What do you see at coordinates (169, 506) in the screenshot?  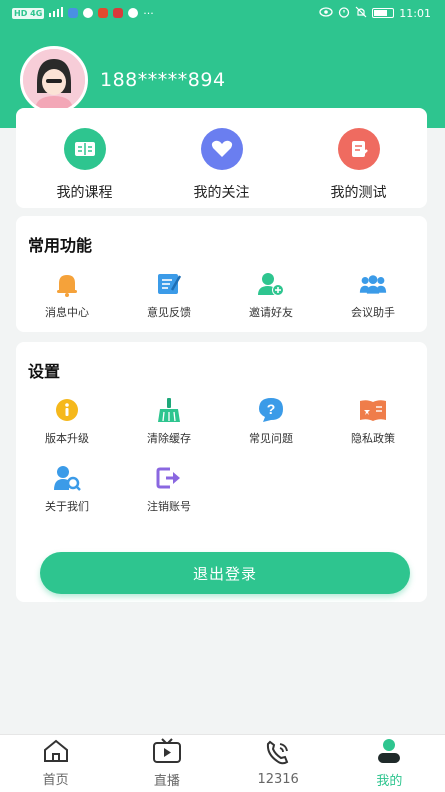 I see `grid-label: 注销账号` at bounding box center [169, 506].